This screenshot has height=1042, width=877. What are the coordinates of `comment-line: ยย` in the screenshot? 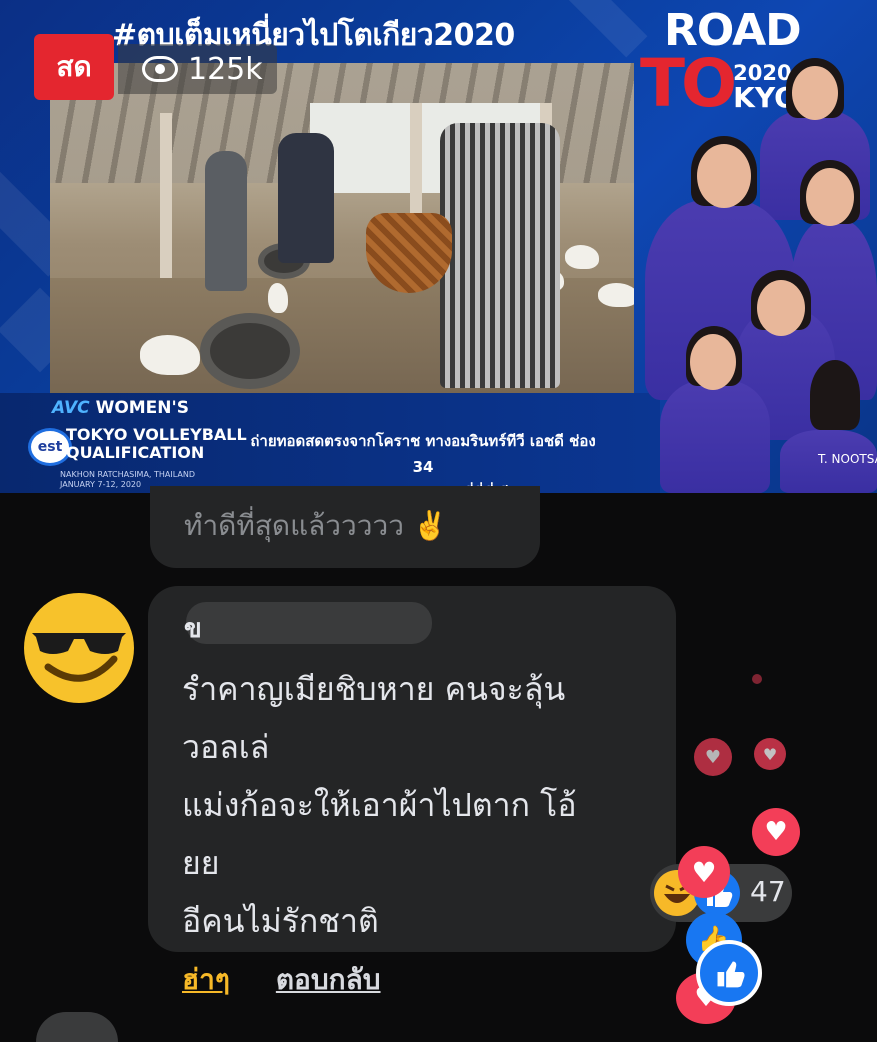 It's located at (201, 863).